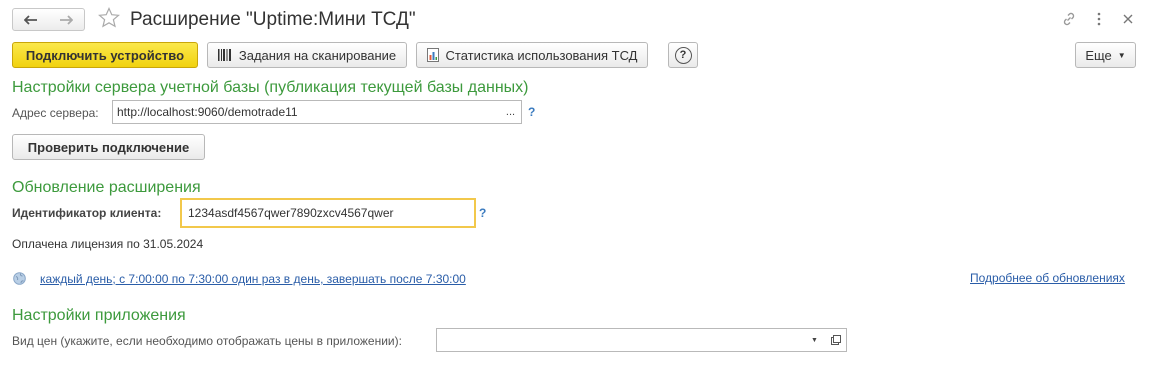  I want to click on arrow-left-icon, so click(30, 19).